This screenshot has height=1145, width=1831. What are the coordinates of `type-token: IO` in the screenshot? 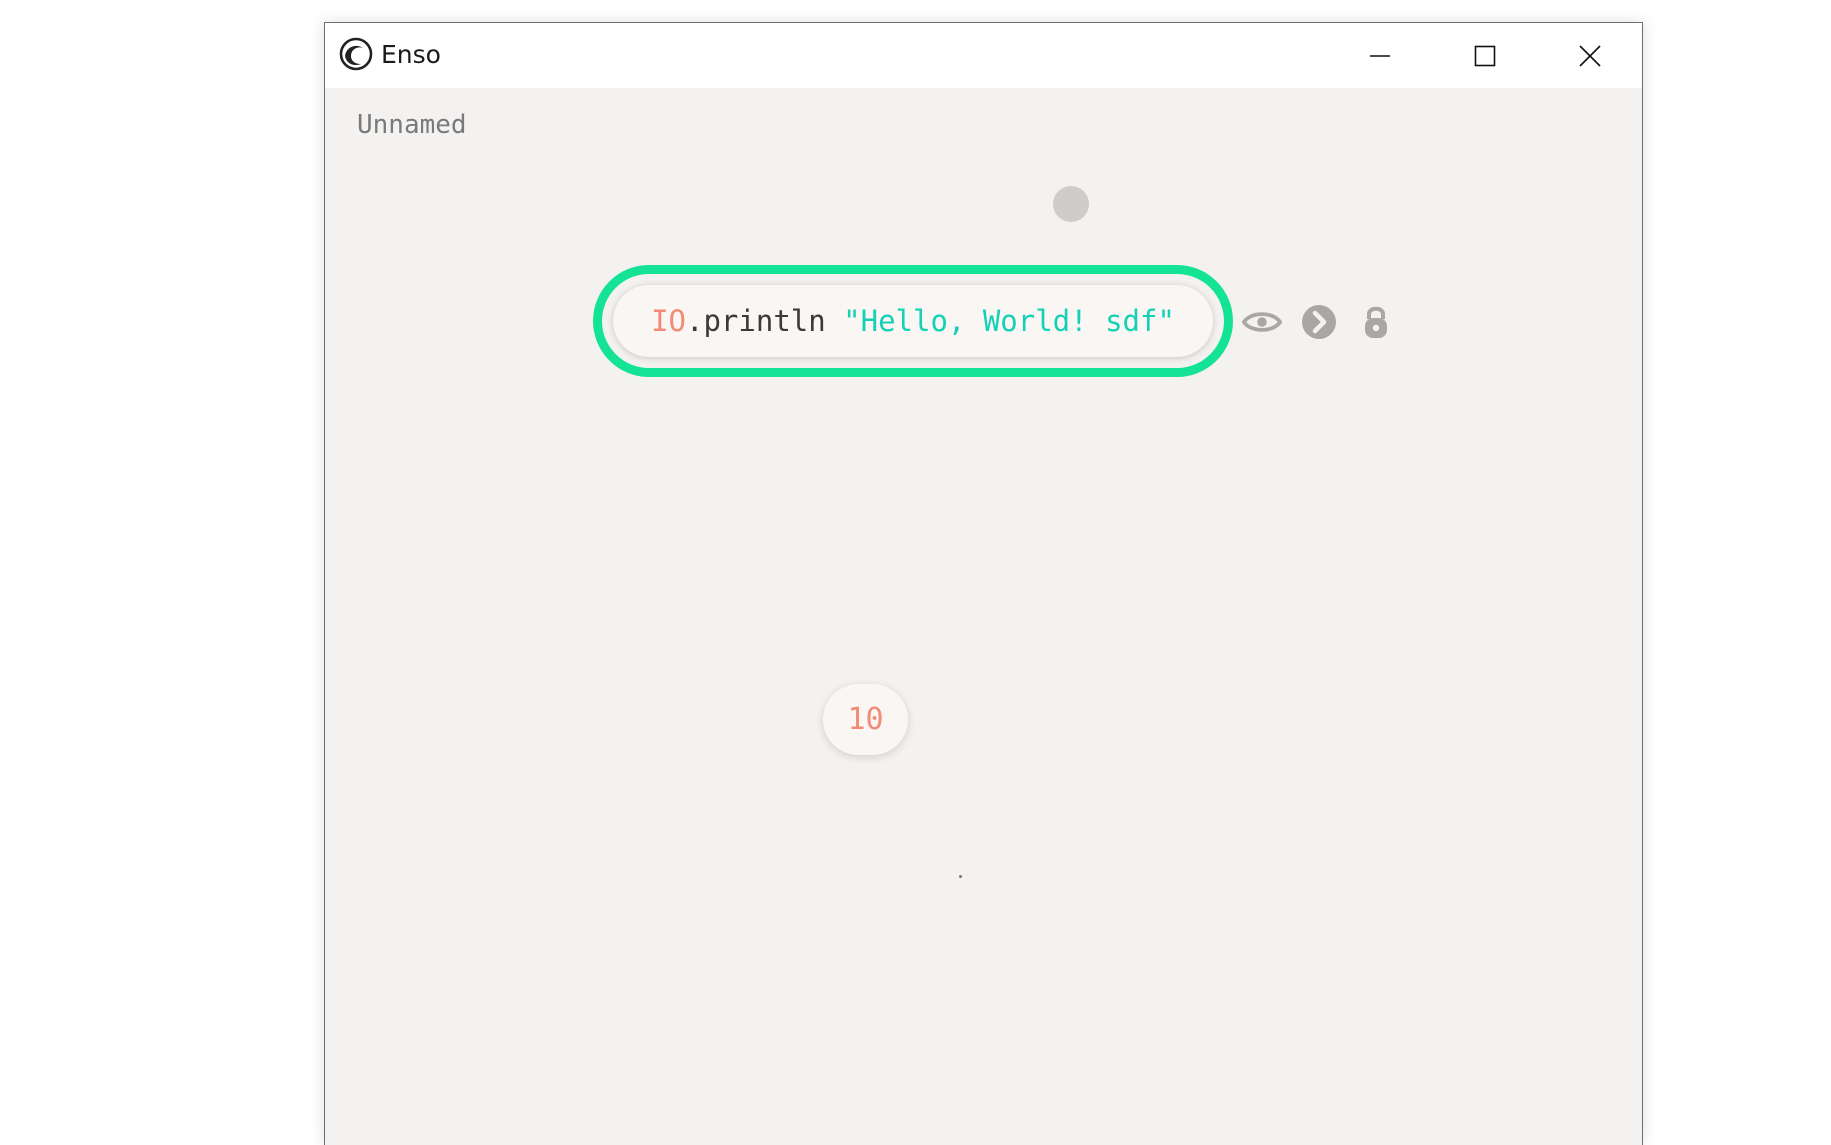 It's located at (668, 321).